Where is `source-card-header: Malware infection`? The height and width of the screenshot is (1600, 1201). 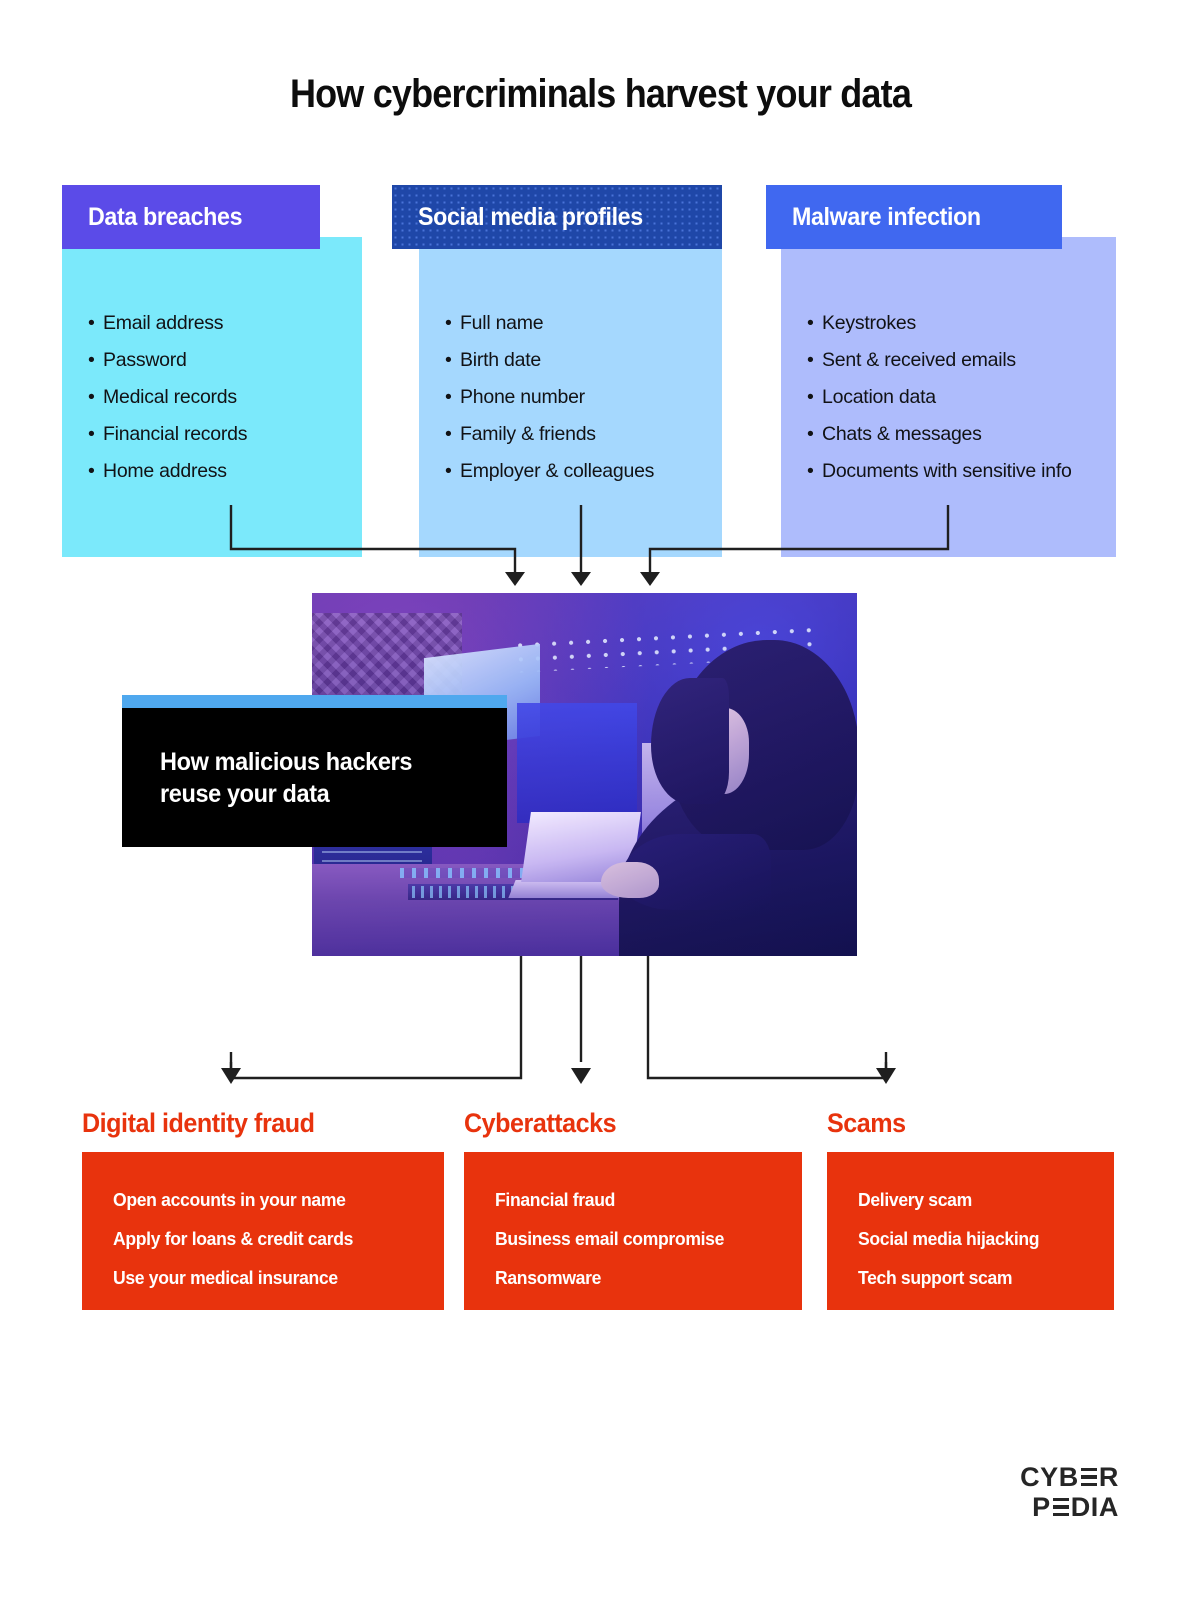
source-card-header: Malware infection is located at coordinates (914, 217).